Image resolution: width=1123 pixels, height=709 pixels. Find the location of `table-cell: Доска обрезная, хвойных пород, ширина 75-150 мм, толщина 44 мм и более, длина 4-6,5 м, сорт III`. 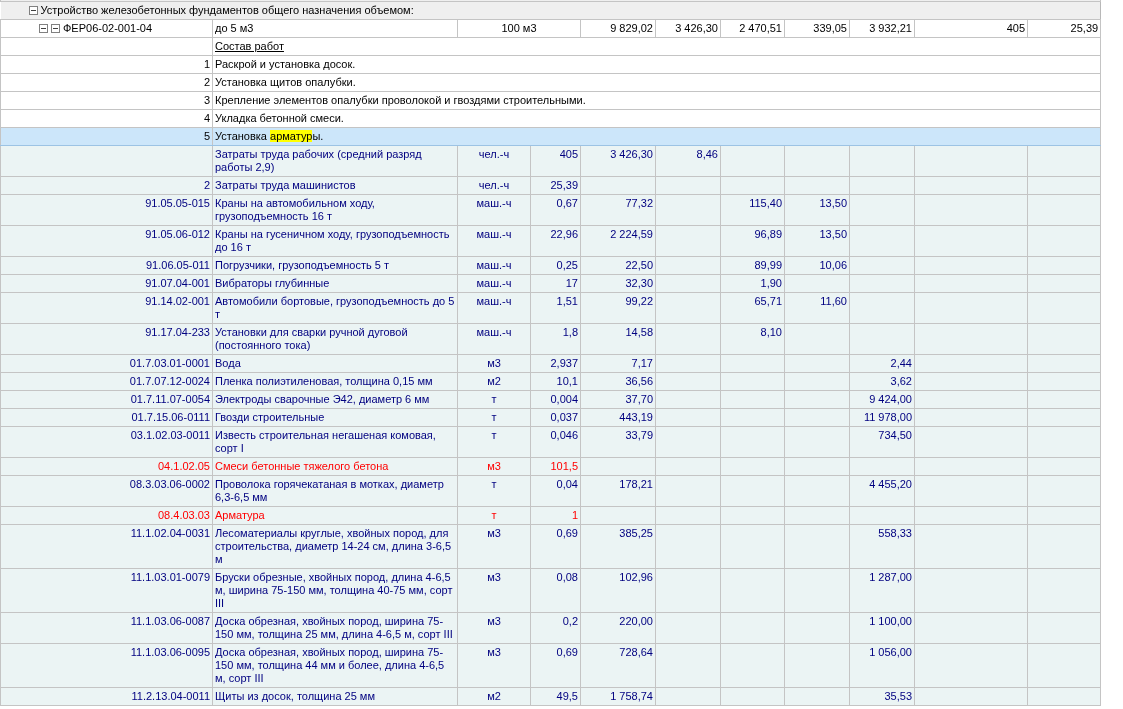

table-cell: Доска обрезная, хвойных пород, ширина 75-150 мм, толщина 44 мм и более, длина 4-6,5 м, сорт III is located at coordinates (335, 665).